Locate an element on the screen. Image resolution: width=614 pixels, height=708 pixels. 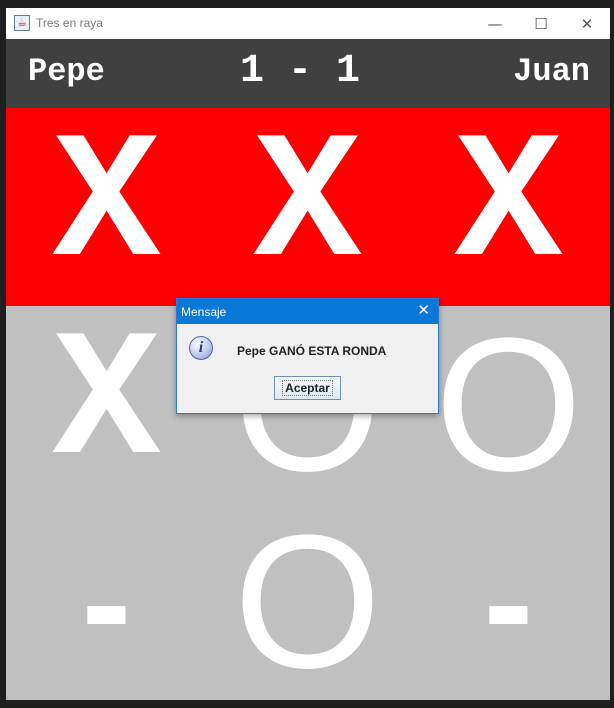
minimize-button: — is located at coordinates (495, 23).